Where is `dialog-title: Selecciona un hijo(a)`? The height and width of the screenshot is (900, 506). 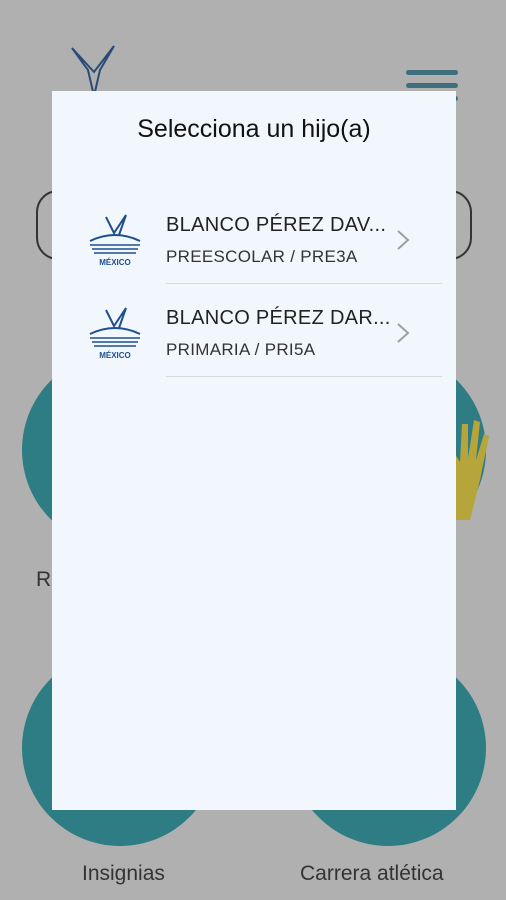 dialog-title: Selecciona un hijo(a) is located at coordinates (254, 129).